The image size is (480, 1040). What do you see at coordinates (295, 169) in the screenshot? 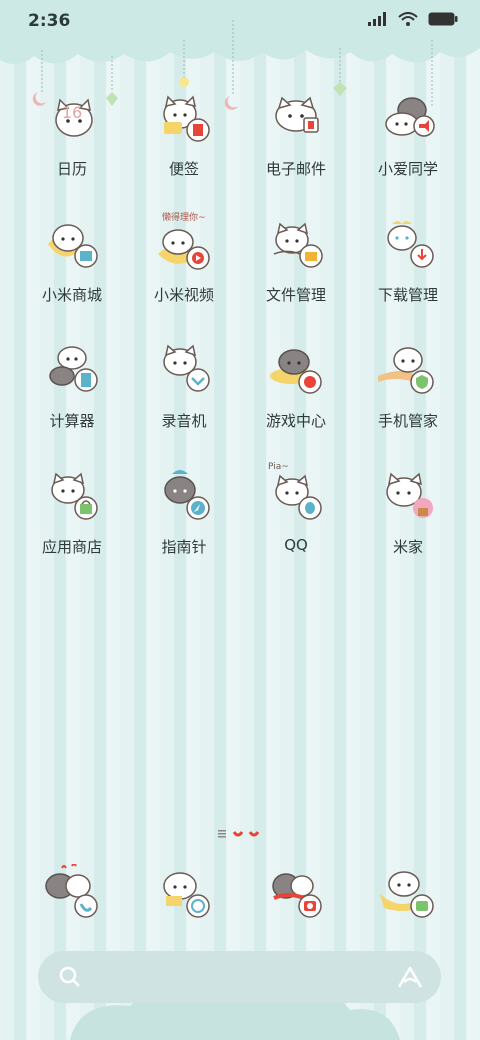
I see `app-label: 电子邮件` at bounding box center [295, 169].